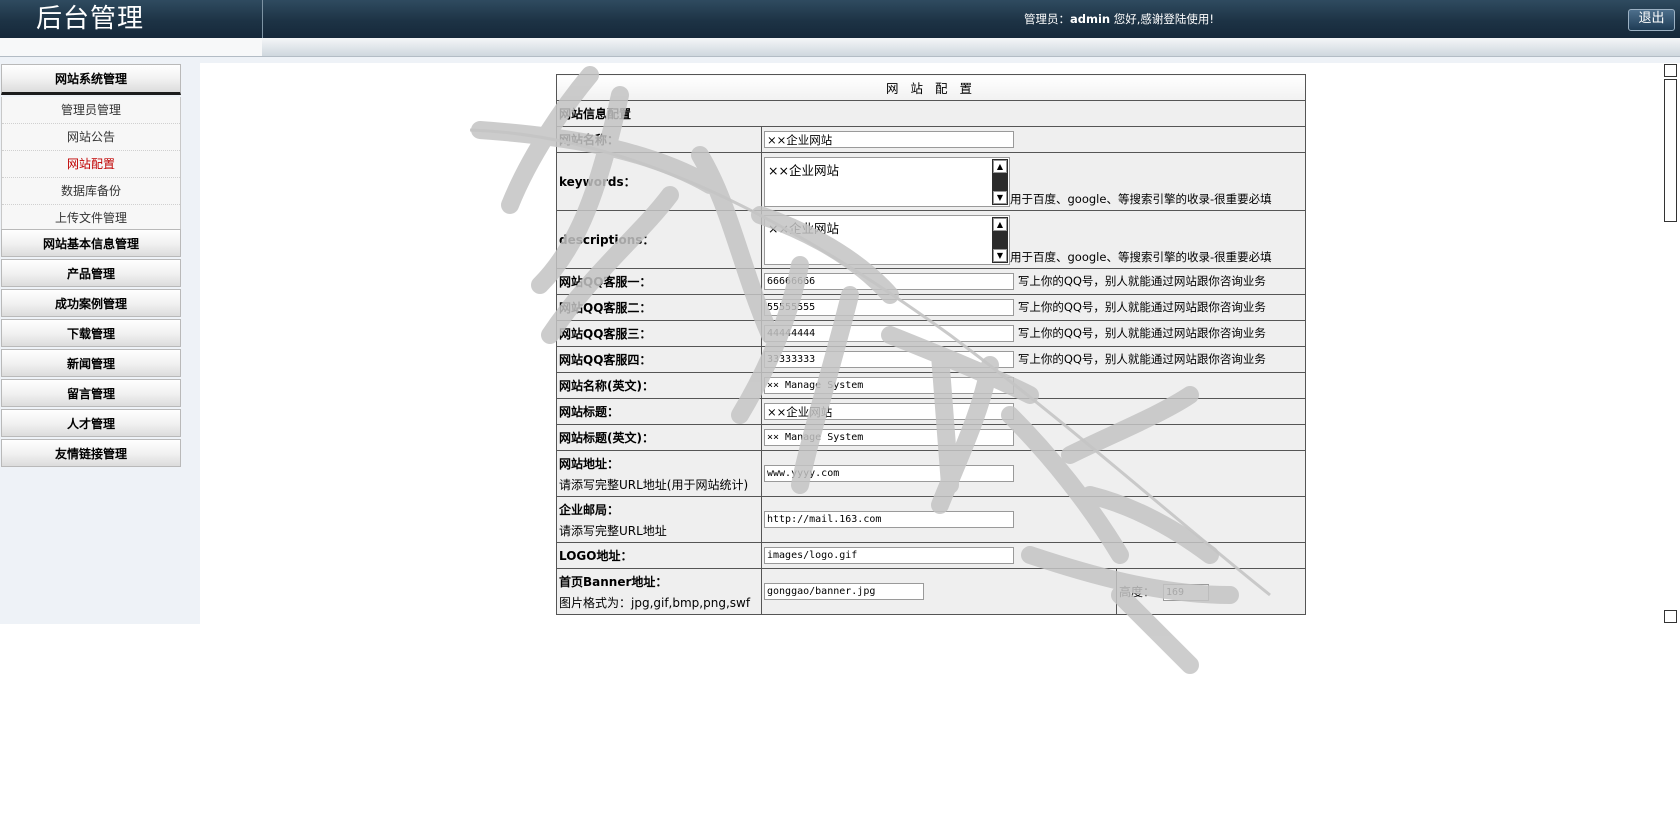 This screenshot has width=1680, height=840. I want to click on descriptions-label: descriptions：, so click(659, 239).